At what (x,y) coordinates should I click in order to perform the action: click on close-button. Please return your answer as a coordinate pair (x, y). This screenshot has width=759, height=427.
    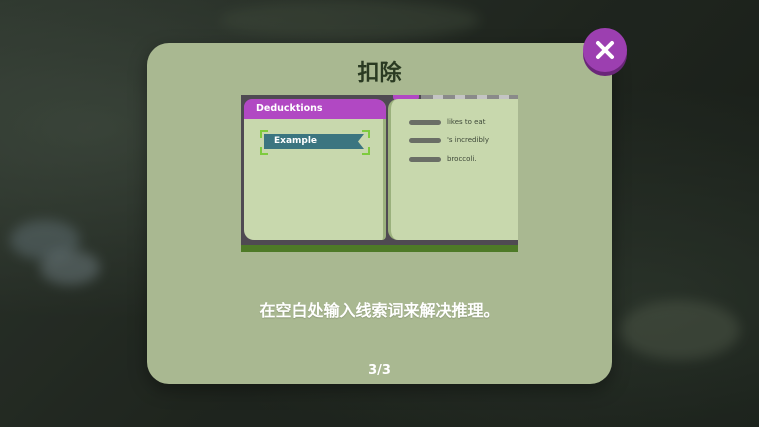
    Looking at the image, I should click on (605, 50).